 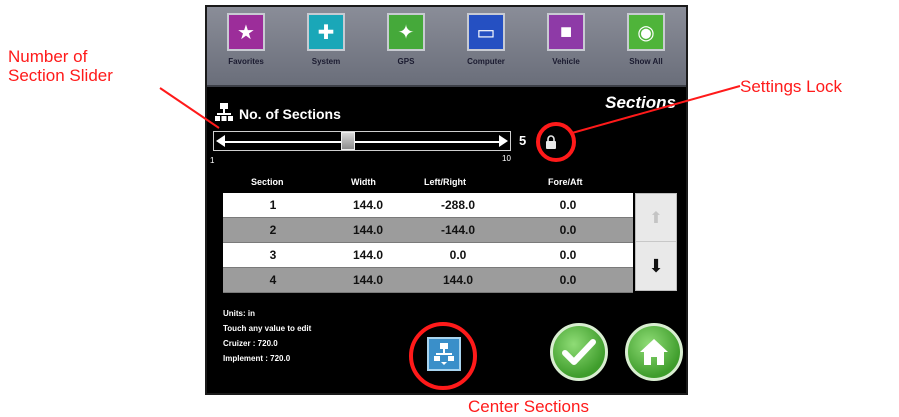 I want to click on toolbar-system-button: ✚ System, so click(x=326, y=47).